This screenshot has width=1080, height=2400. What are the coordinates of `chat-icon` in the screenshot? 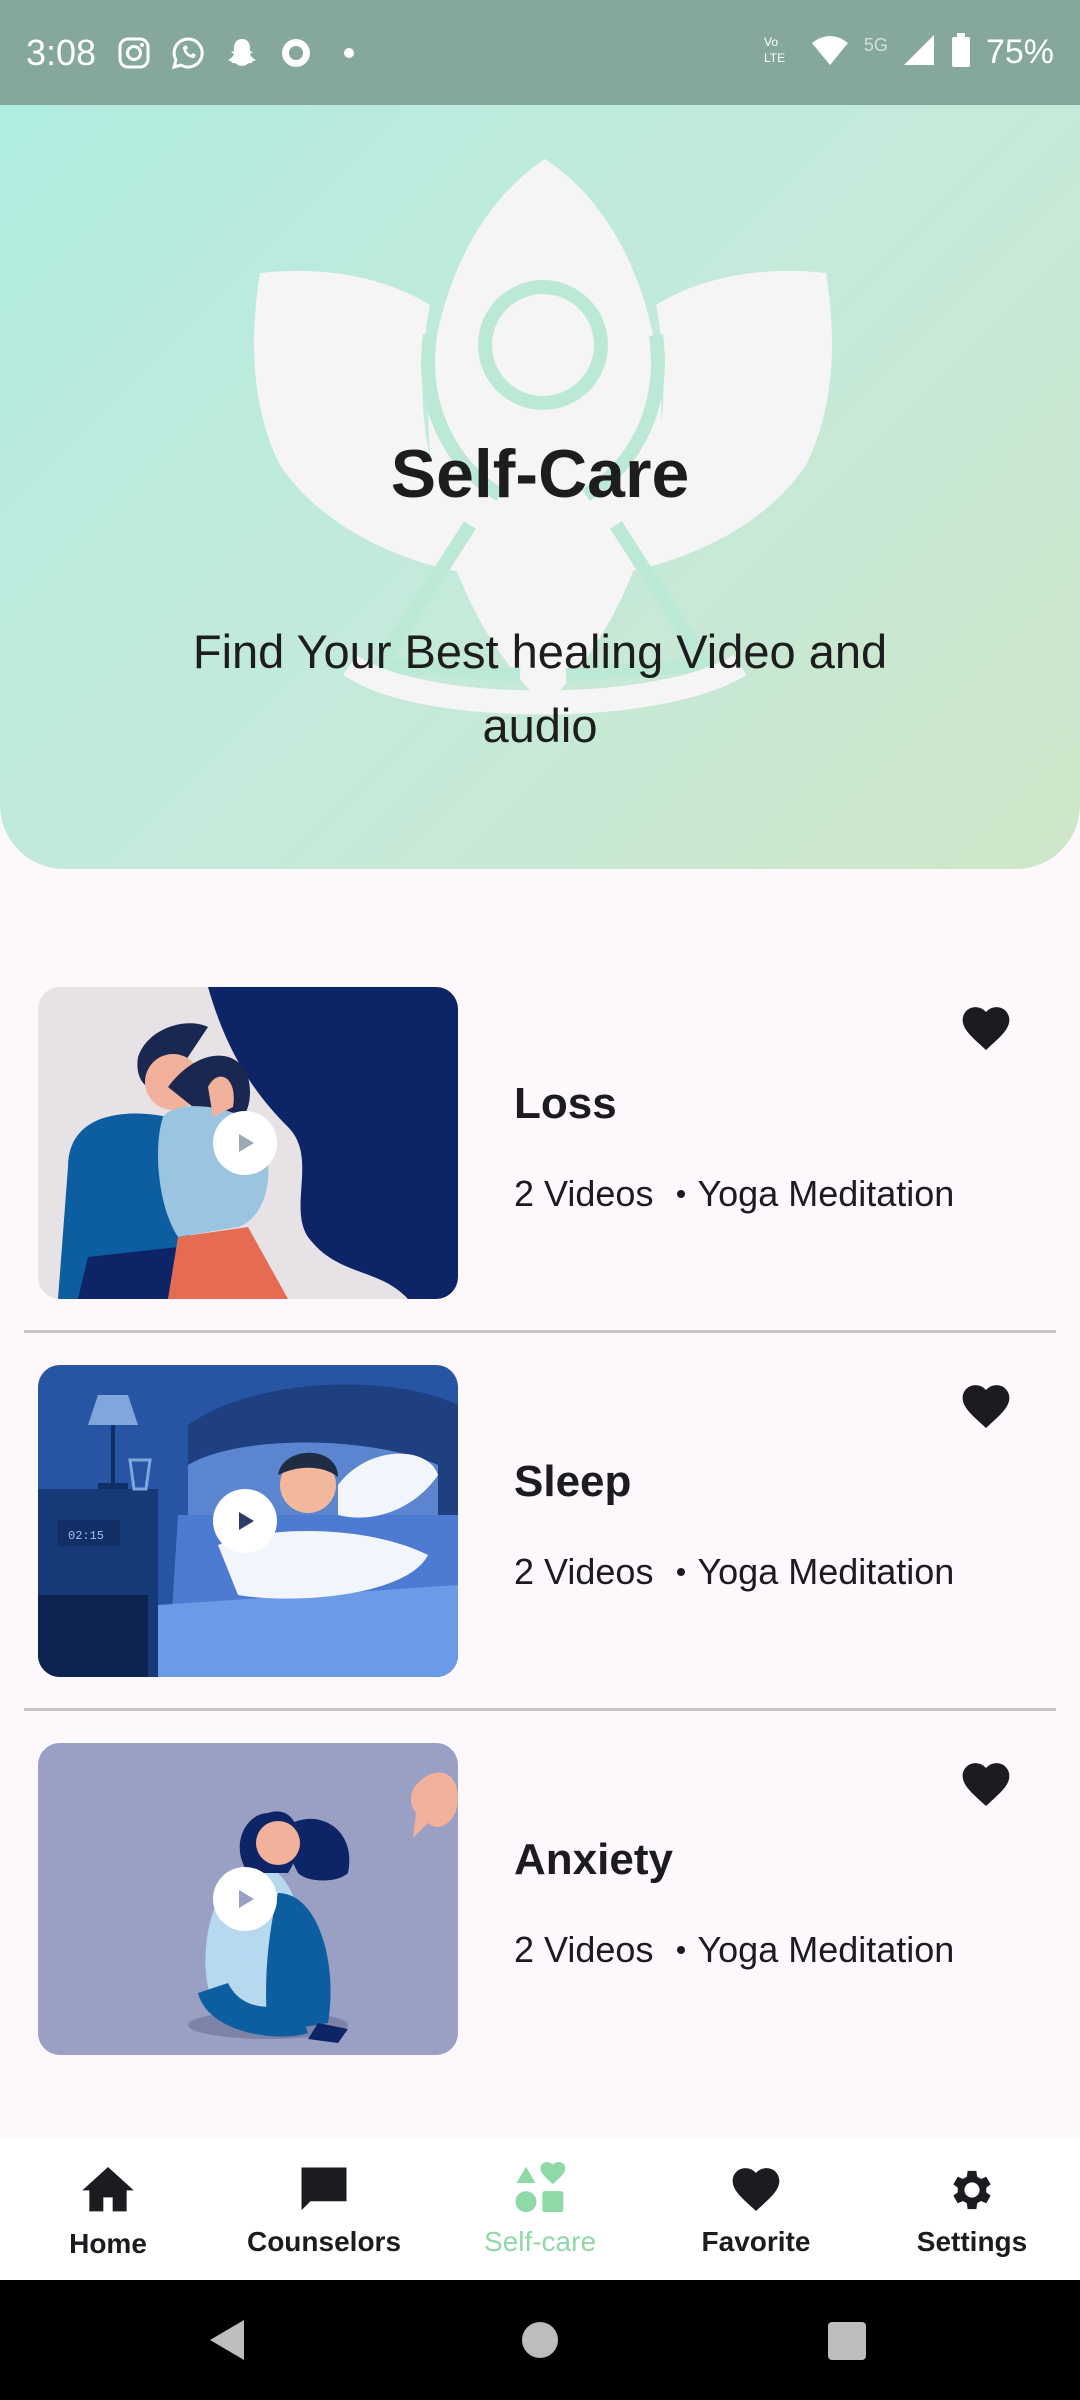 It's located at (324, 2190).